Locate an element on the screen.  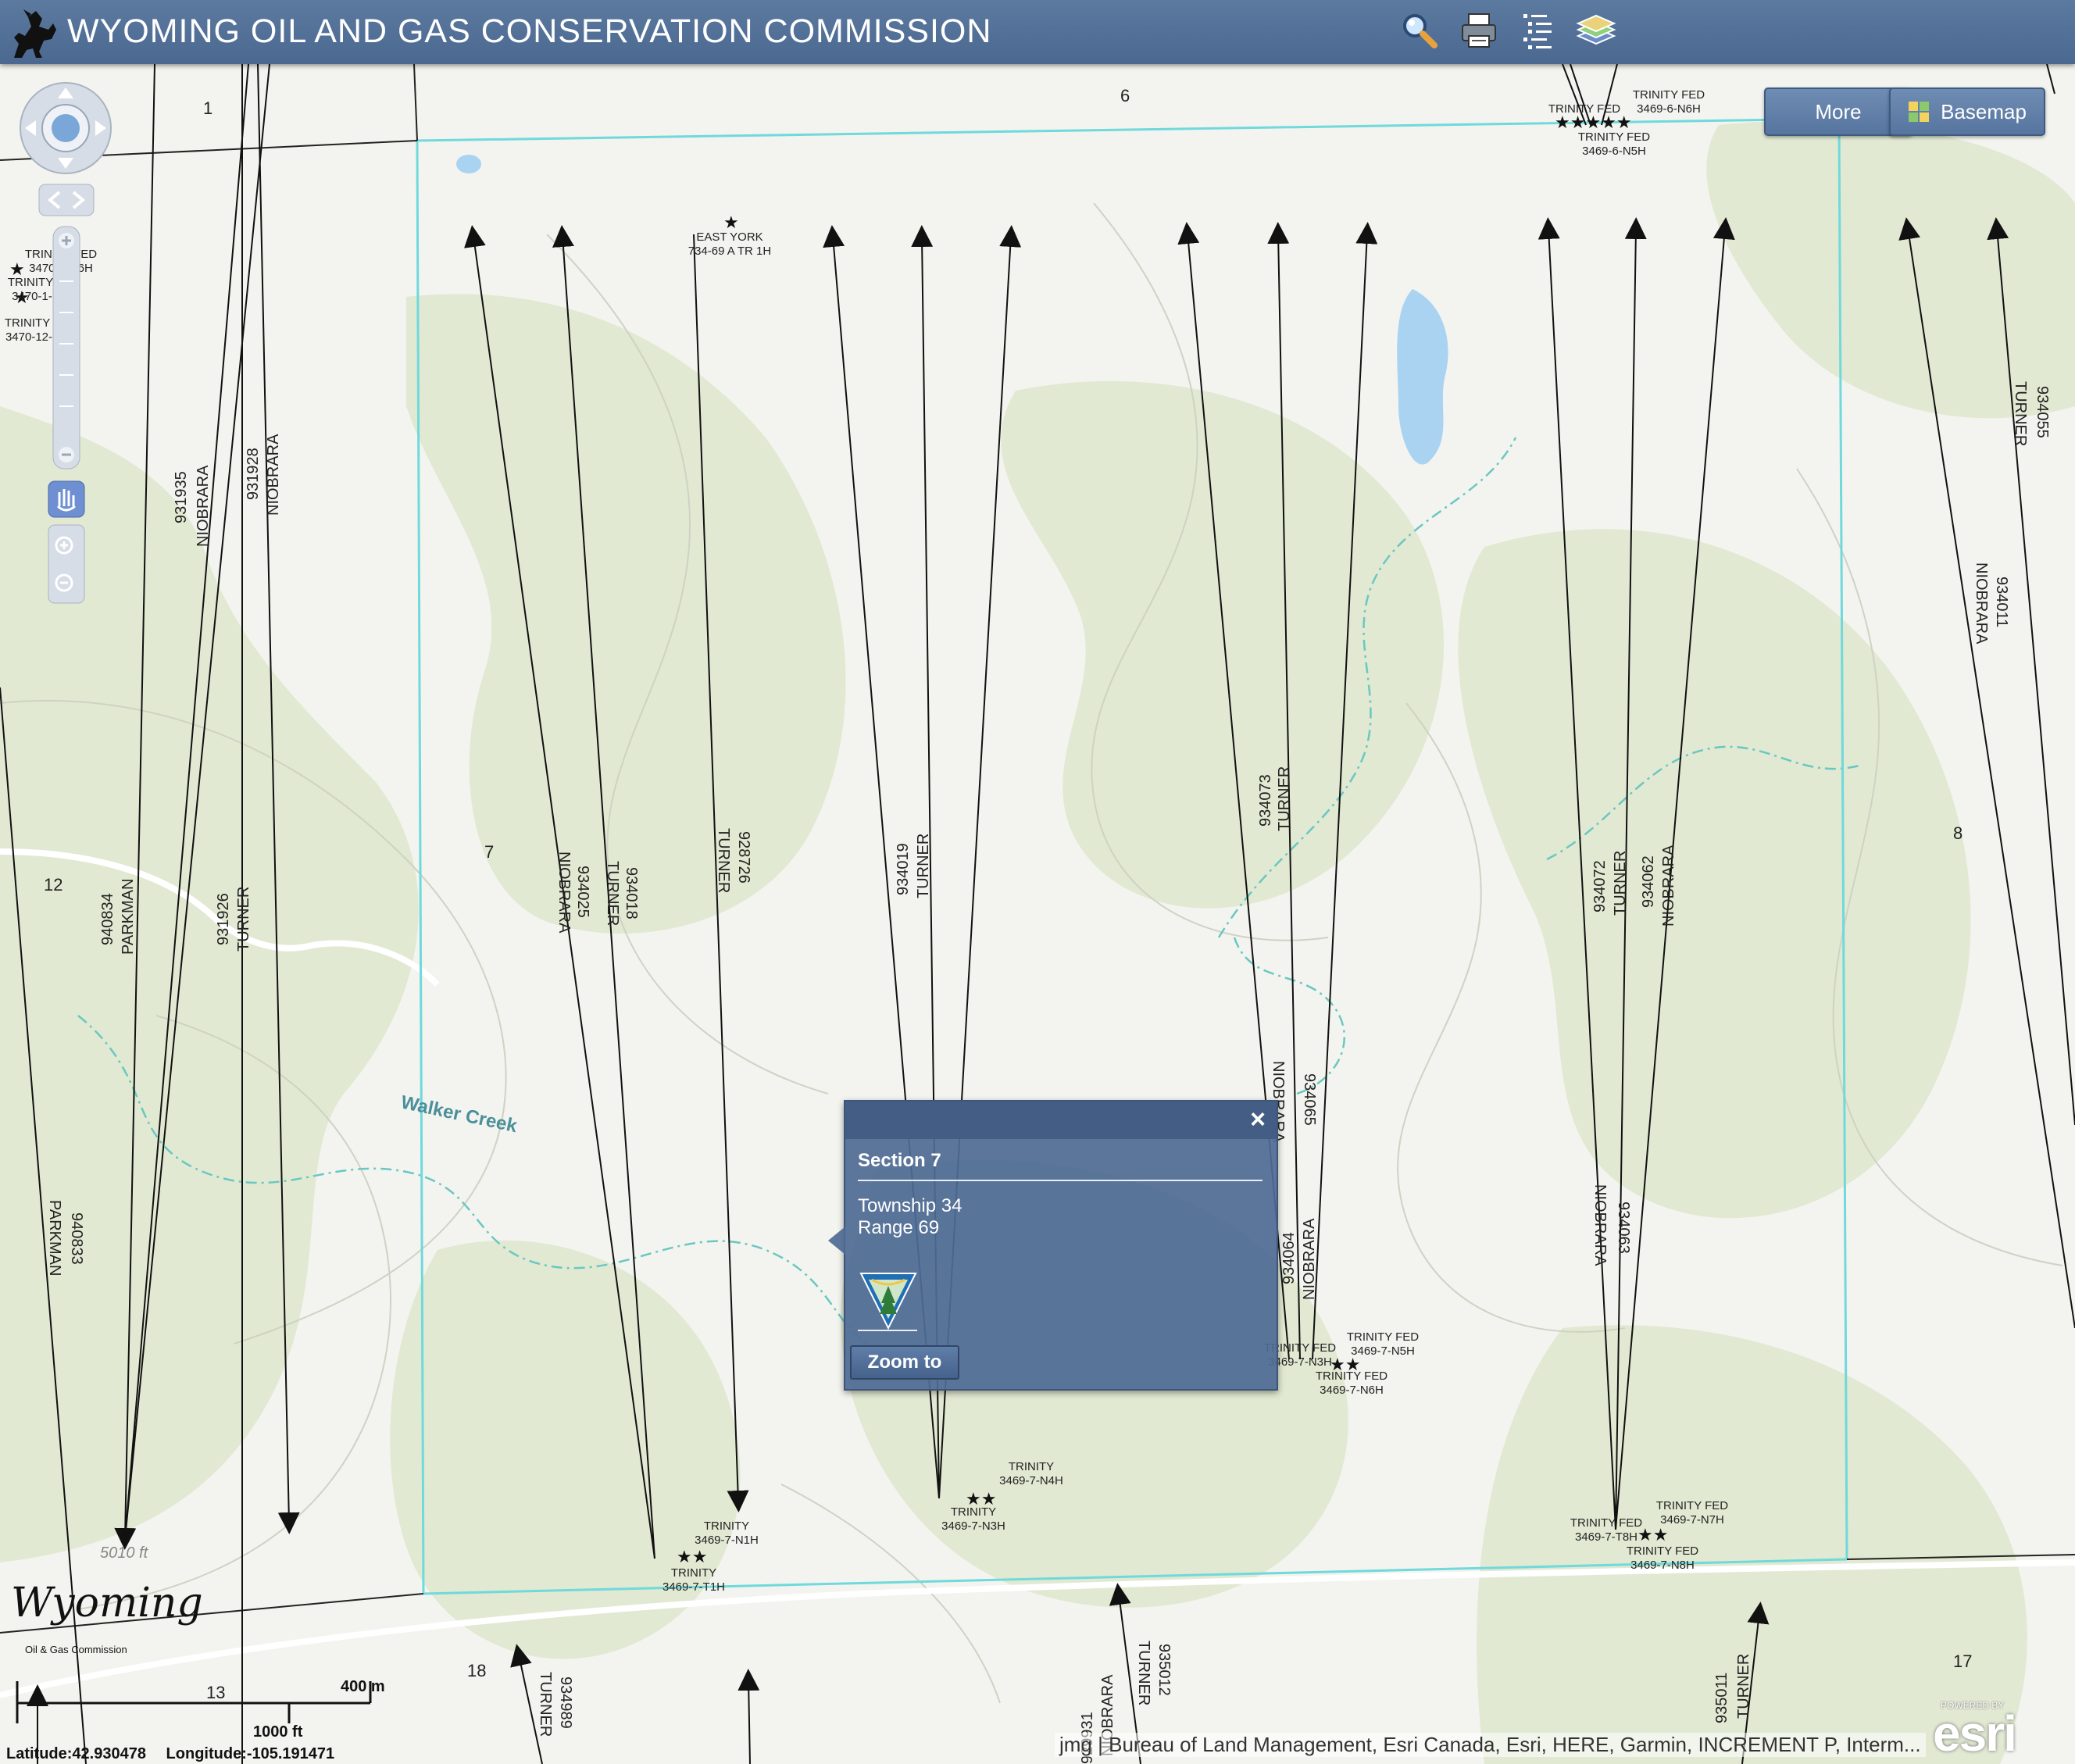
longitude-readout: Longitude:-105.191471 is located at coordinates (250, 1754).